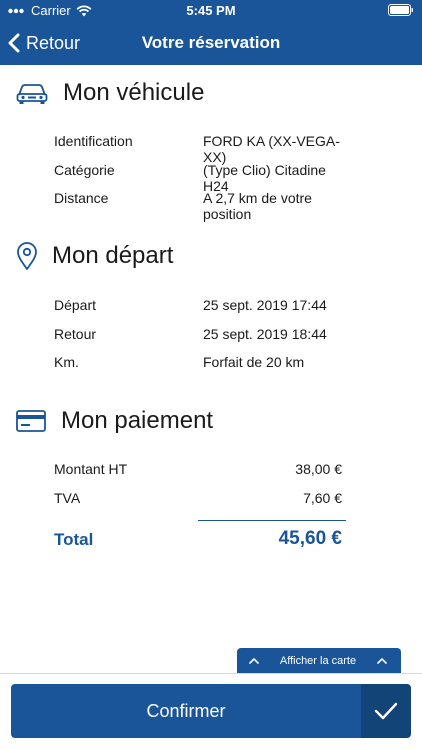 The height and width of the screenshot is (750, 422). I want to click on departure-row-return: Retour 25 sept. 2019 18:44, so click(200, 337).